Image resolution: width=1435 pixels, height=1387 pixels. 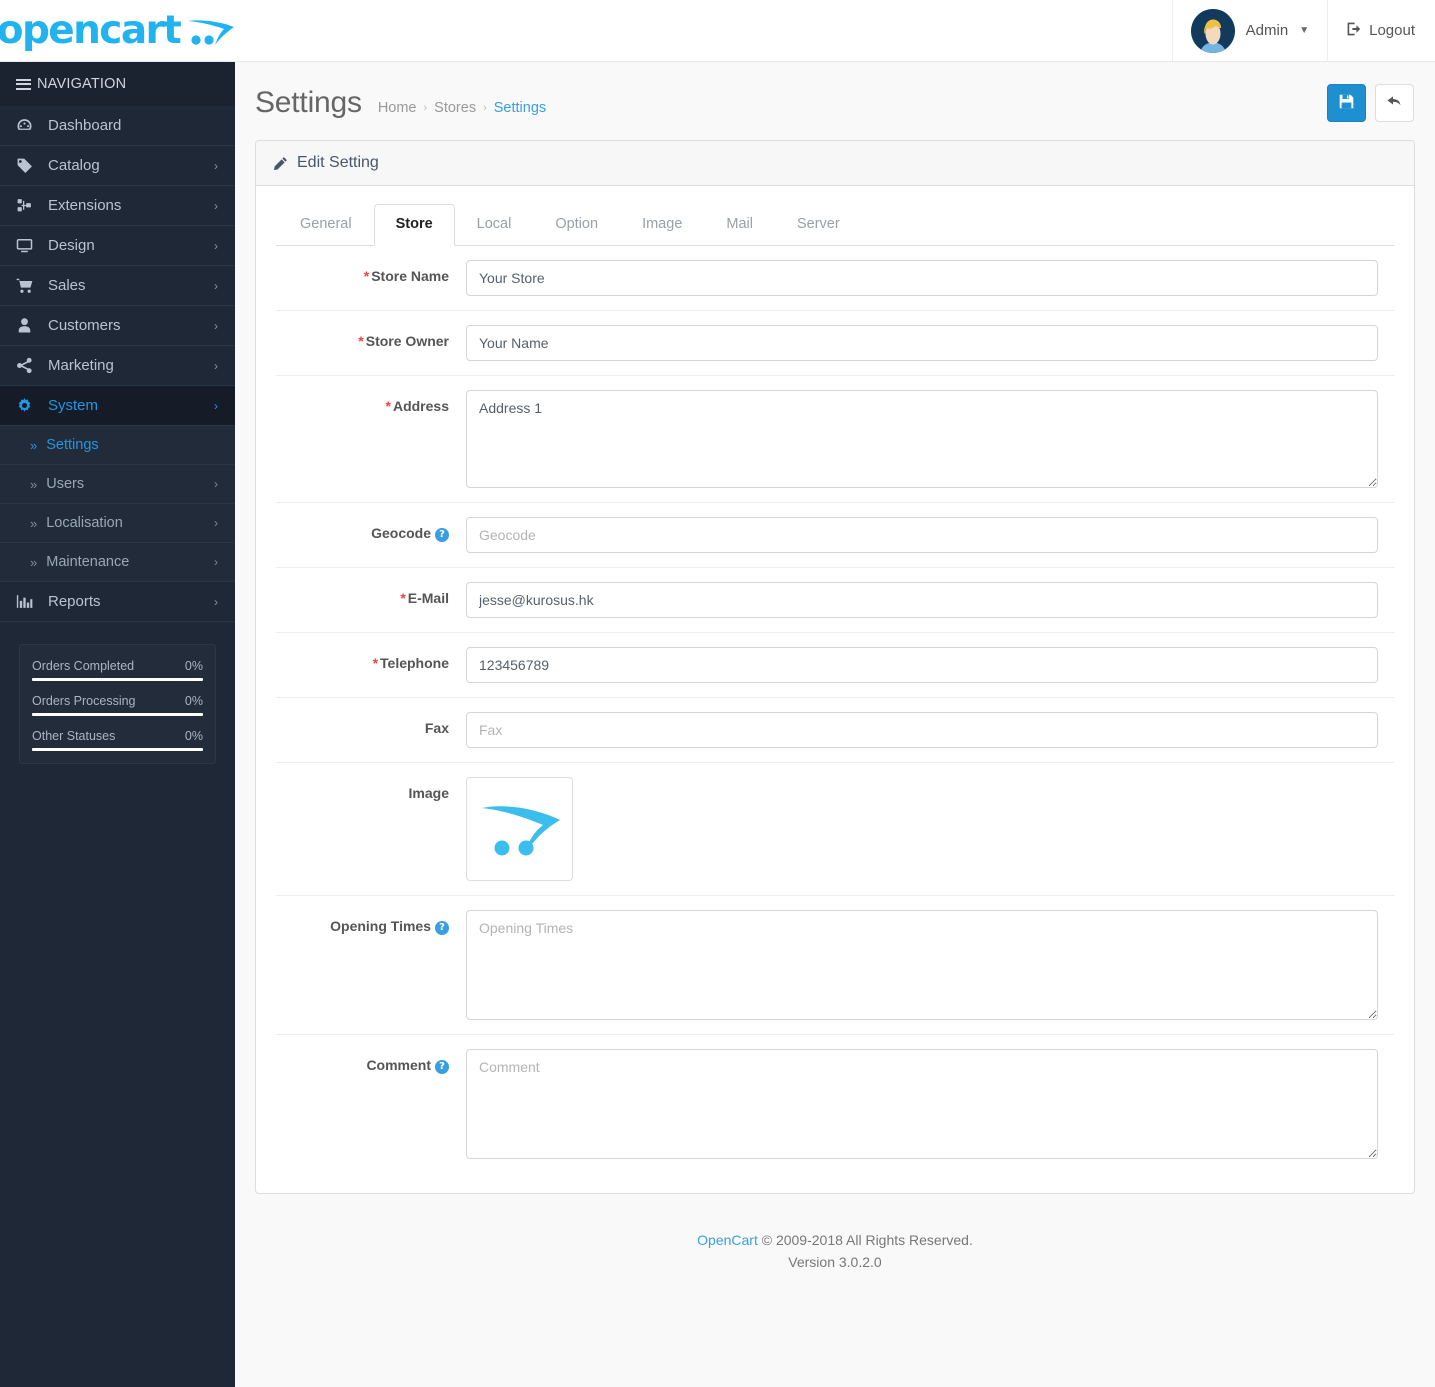 What do you see at coordinates (74, 601) in the screenshot?
I see `sidebar-item-label: Reports` at bounding box center [74, 601].